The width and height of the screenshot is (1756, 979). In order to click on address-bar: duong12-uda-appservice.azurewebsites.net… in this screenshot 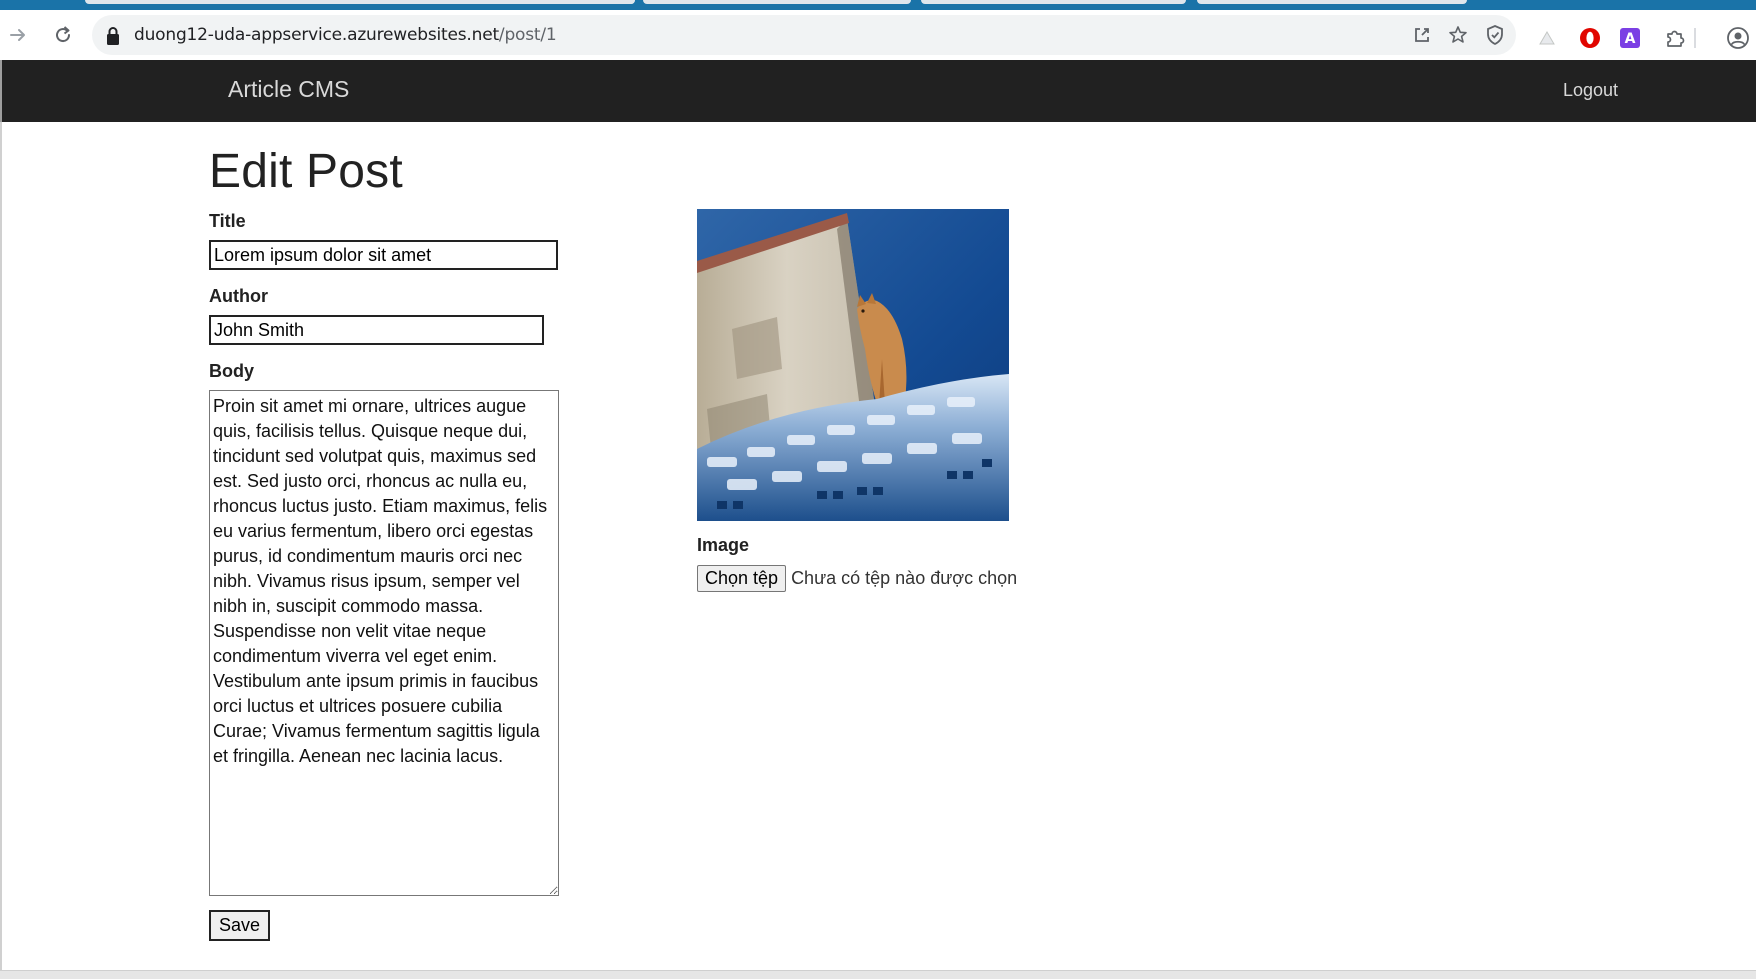, I will do `click(804, 35)`.